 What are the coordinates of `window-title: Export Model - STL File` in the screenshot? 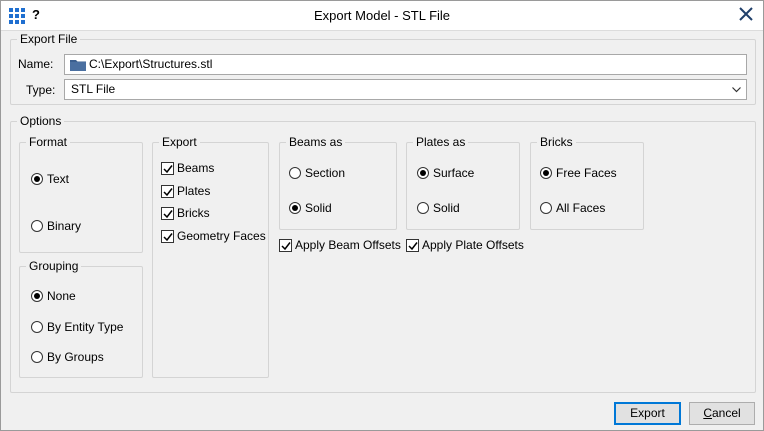 It's located at (382, 15).